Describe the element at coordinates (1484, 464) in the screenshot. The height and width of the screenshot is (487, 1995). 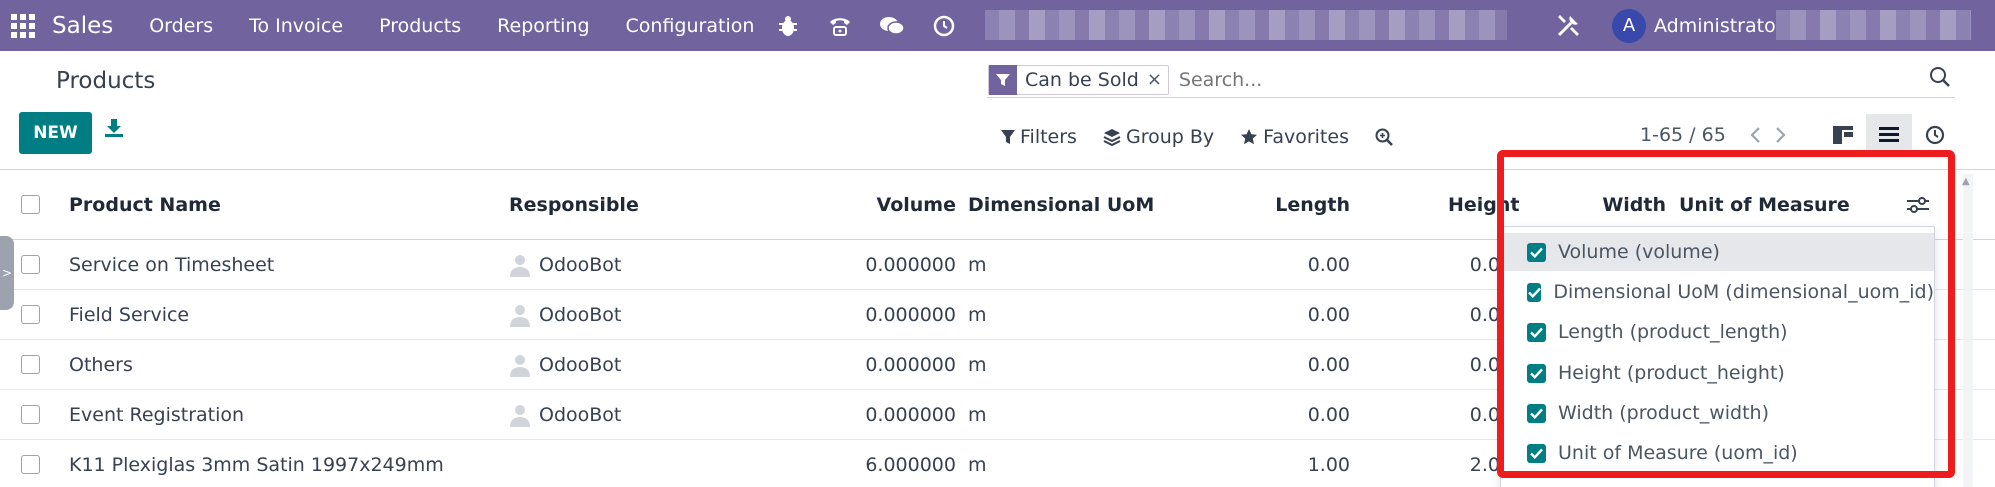
I see `cell-height: 2.0` at that location.